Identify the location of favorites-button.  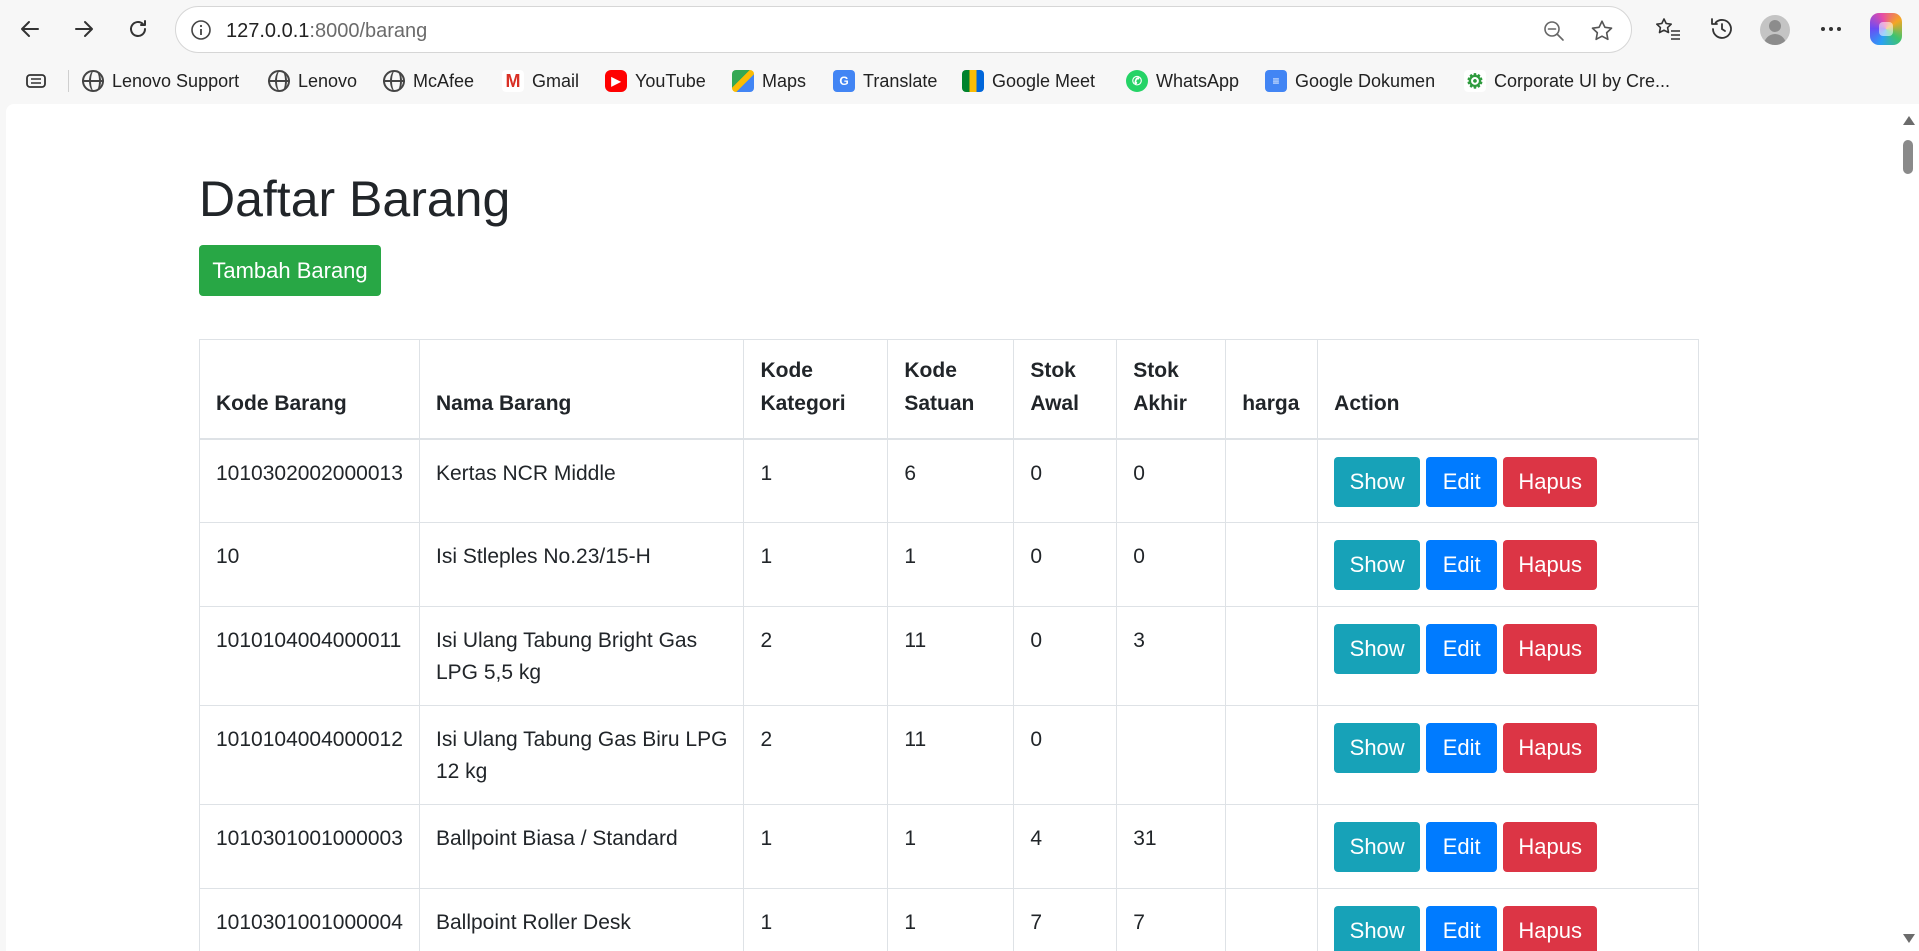
(1668, 29).